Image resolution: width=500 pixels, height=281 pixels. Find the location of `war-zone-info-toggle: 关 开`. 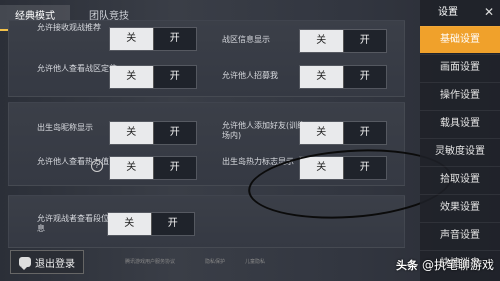

war-zone-info-toggle: 关 开 is located at coordinates (343, 41).